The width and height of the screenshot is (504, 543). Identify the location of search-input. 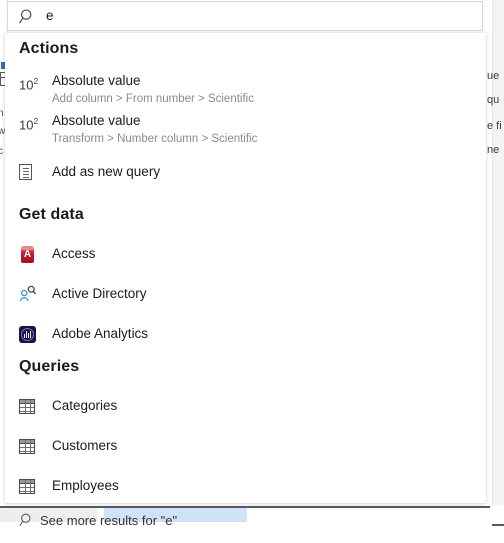
(264, 16).